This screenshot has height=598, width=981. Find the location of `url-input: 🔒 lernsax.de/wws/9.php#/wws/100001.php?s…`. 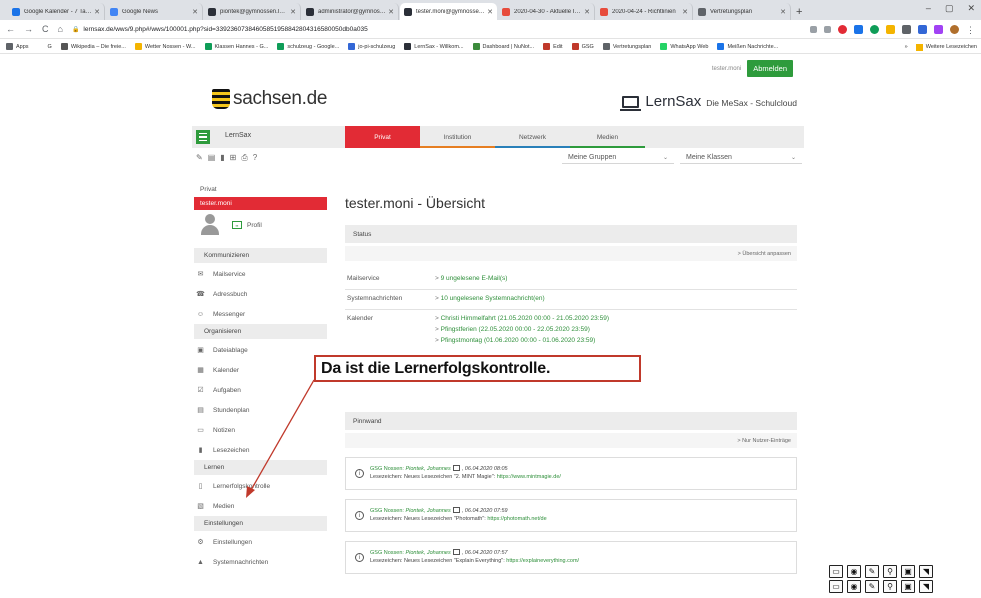

url-input: 🔒 lernsax.de/wws/9.php#/wws/100001.php?s… is located at coordinates (437, 29).